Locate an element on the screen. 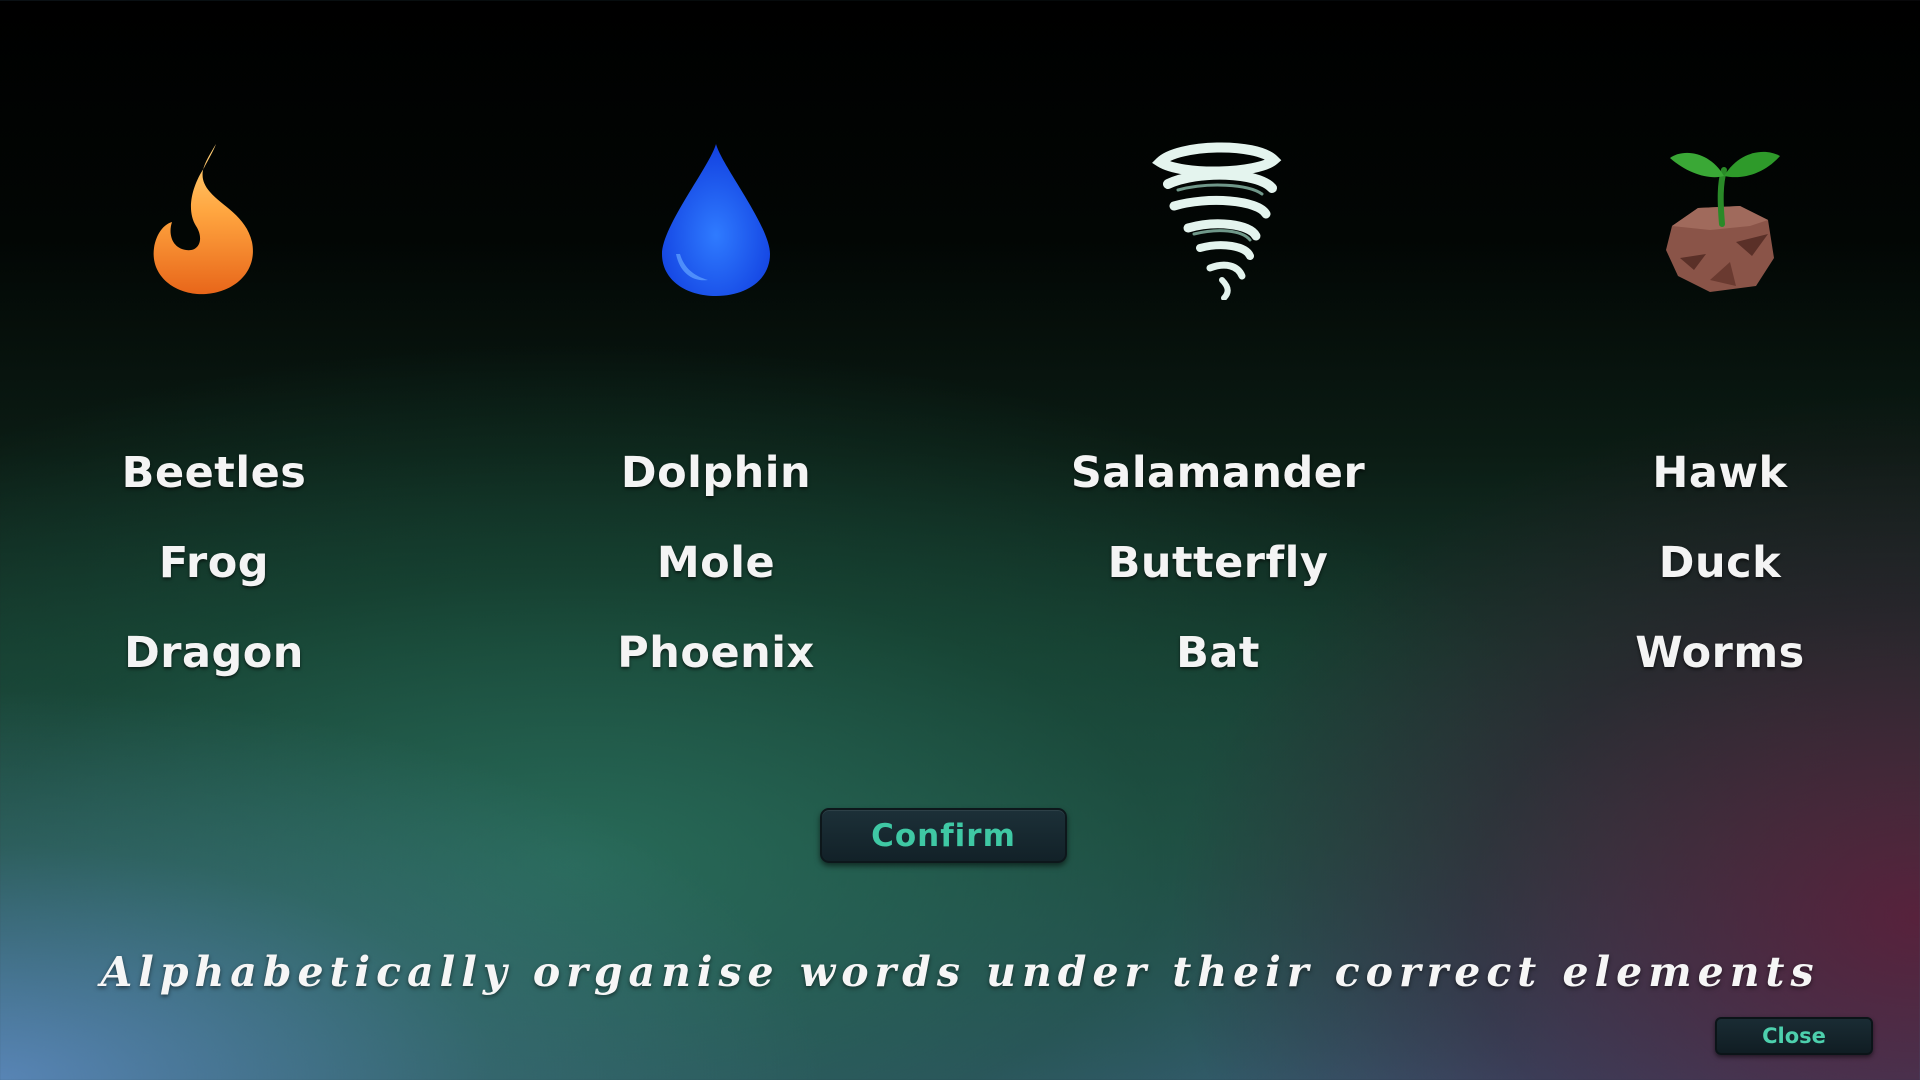 The height and width of the screenshot is (1080, 1920). earth-sprout-icon is located at coordinates (1720, 215).